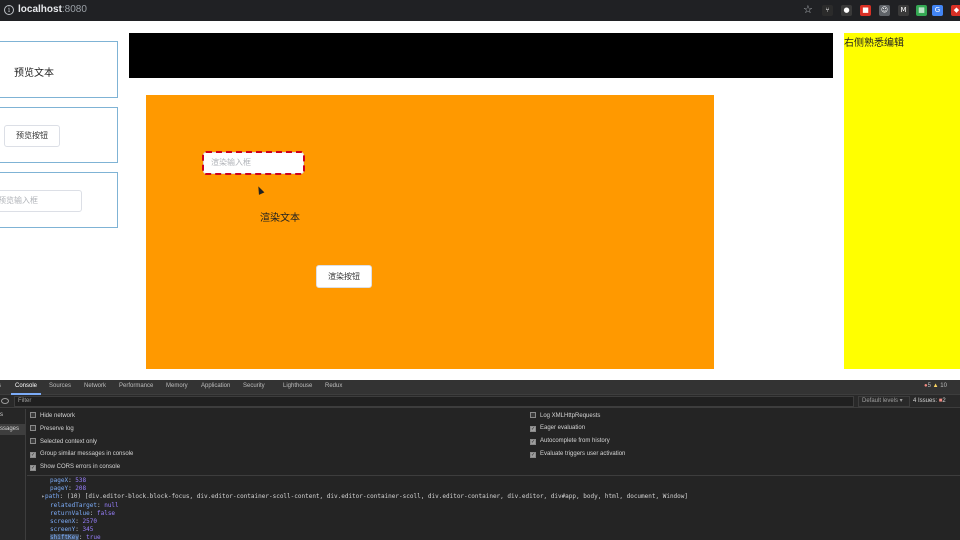  What do you see at coordinates (827, 10) in the screenshot?
I see `ext-fork-icon: ⑂` at bounding box center [827, 10].